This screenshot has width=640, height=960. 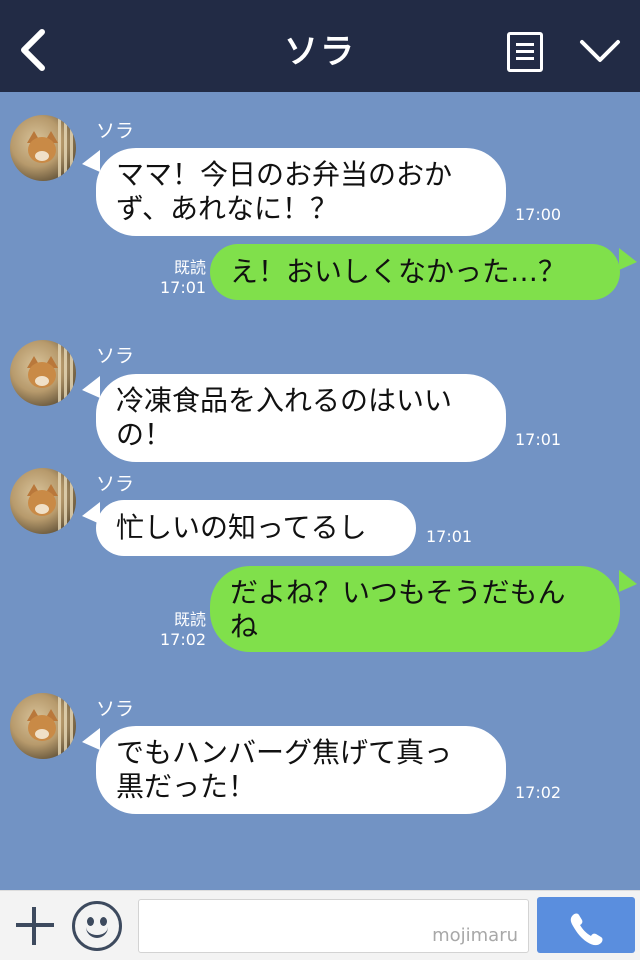 I want to click on message-bubble-incoming: 冷凍食品を入れるのはいい の！, so click(x=301, y=418).